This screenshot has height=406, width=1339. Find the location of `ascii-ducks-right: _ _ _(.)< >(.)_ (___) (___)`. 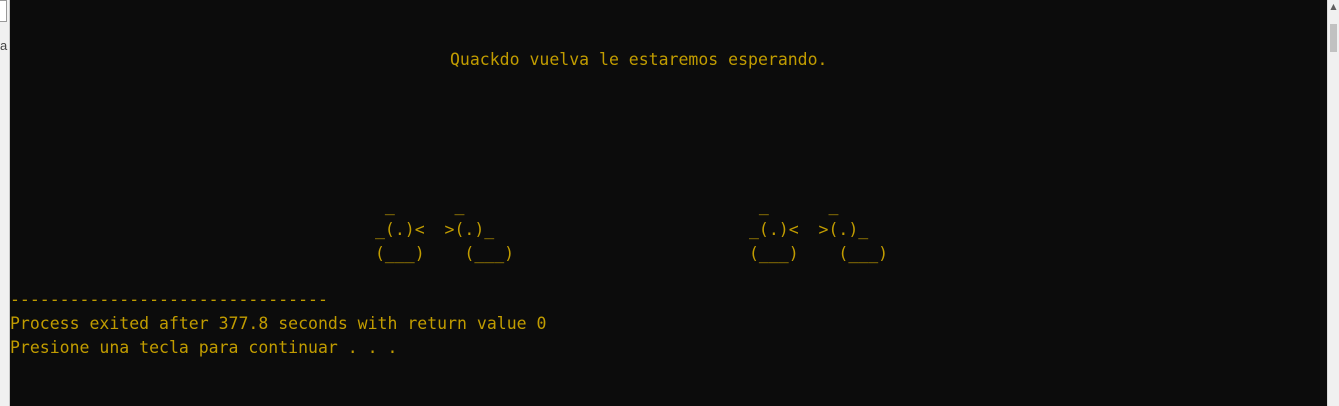

ascii-ducks-right: _ _ _(.)< >(.)_ (___) (___) is located at coordinates (819, 229).